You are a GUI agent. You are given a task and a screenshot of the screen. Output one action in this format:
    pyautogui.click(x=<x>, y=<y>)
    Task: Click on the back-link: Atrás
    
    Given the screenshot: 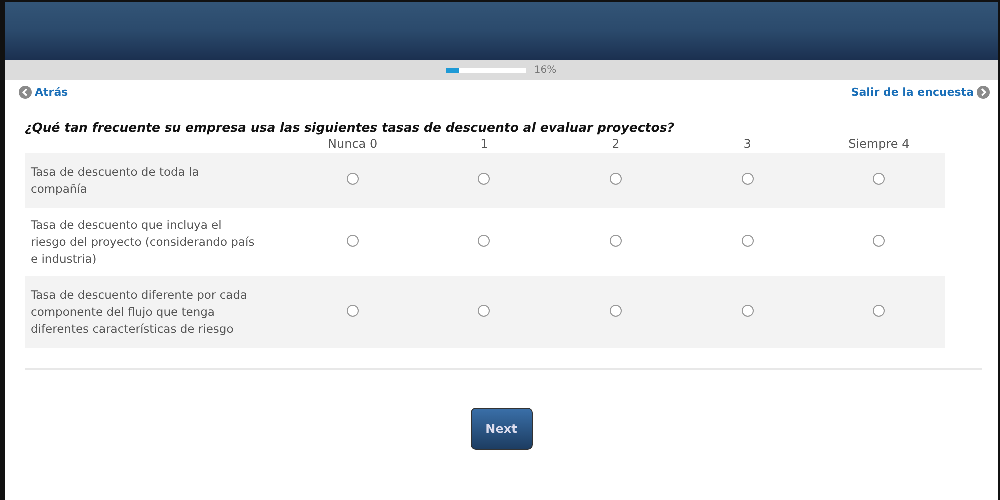 What is the action you would take?
    pyautogui.click(x=43, y=92)
    